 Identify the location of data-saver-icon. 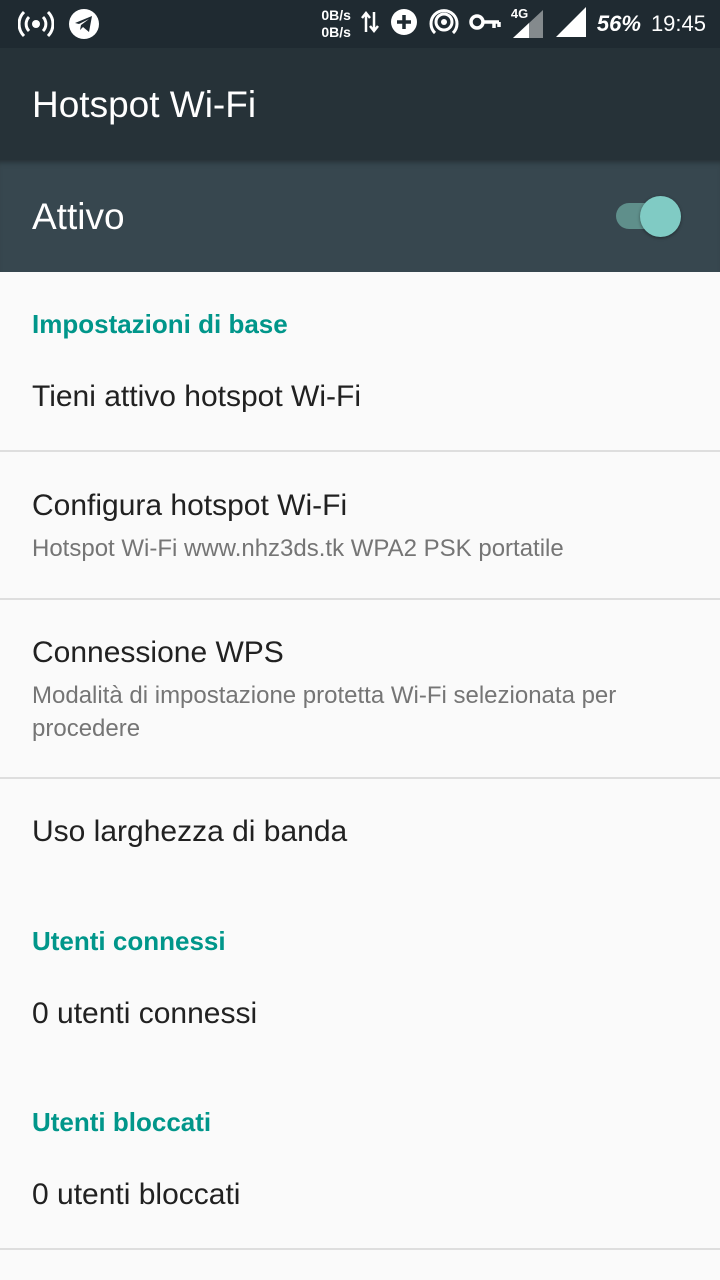
(404, 24).